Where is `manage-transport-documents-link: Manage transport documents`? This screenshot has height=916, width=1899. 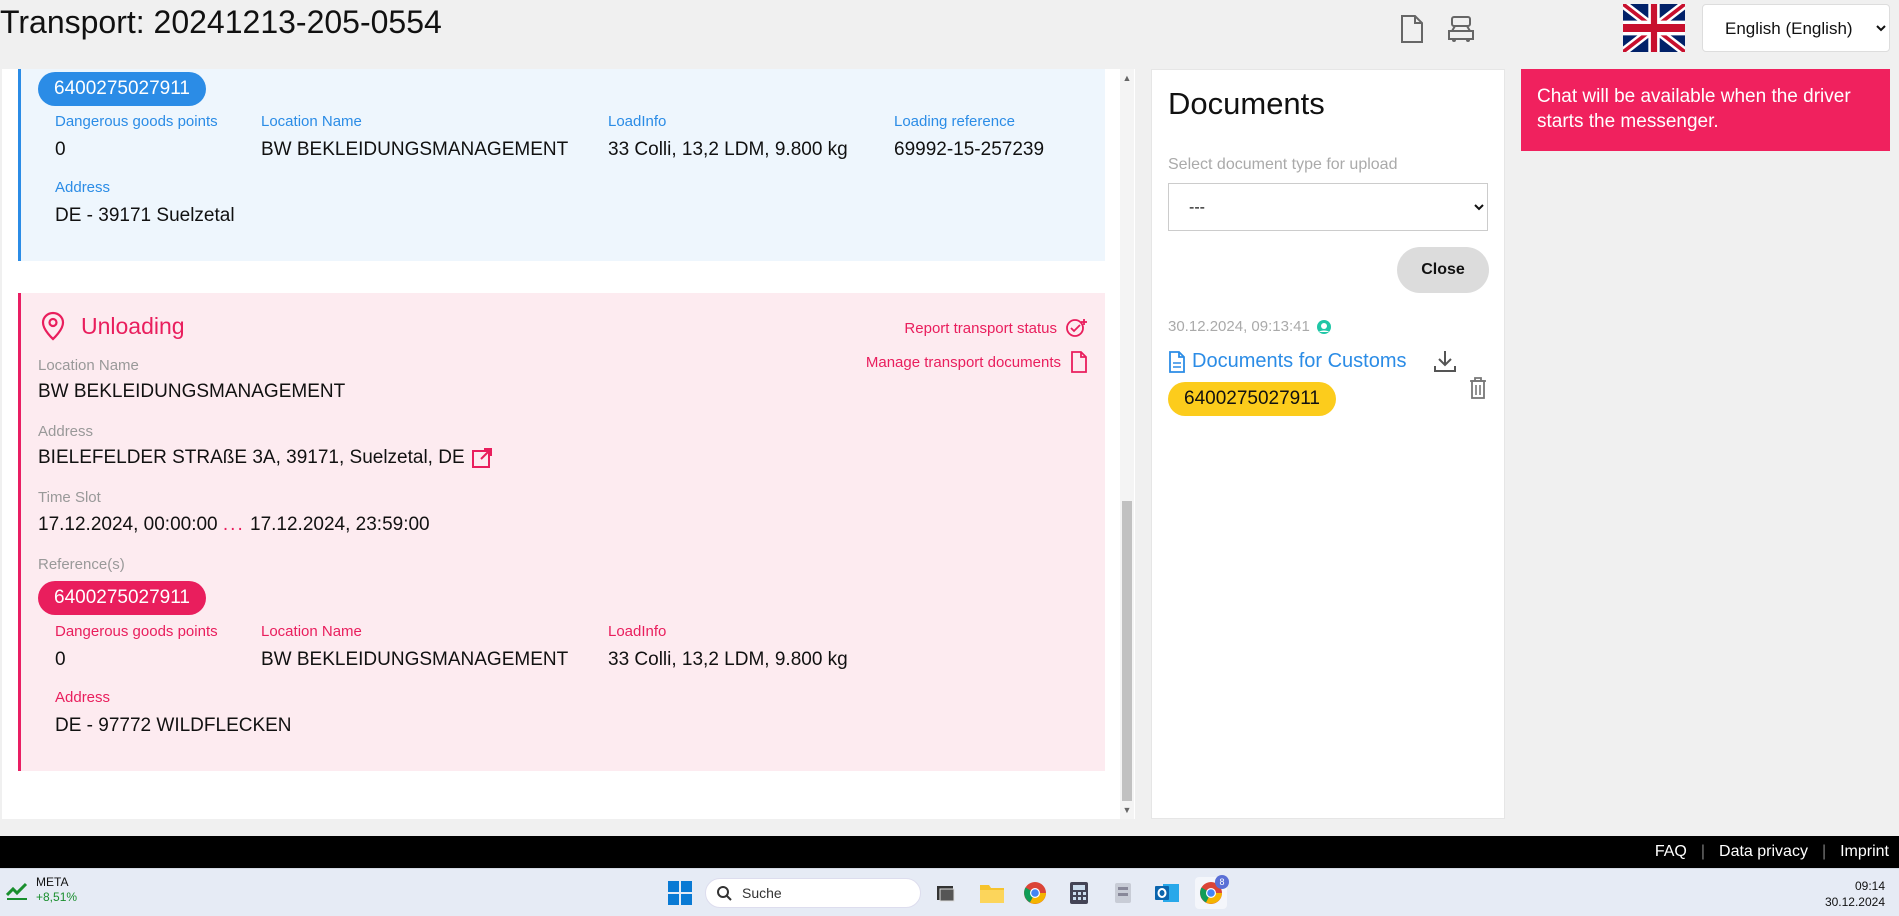 manage-transport-documents-link: Manage transport documents is located at coordinates (977, 362).